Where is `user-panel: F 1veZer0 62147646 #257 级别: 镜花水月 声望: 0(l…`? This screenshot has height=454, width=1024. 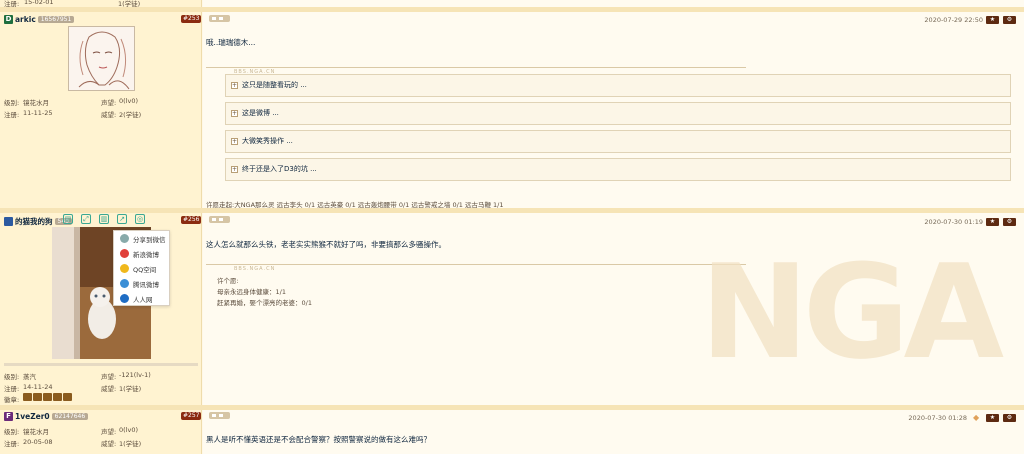
user-panel: F 1veZer0 62147646 #257 级别: 镜花水月 声望: 0(l… is located at coordinates (101, 432).